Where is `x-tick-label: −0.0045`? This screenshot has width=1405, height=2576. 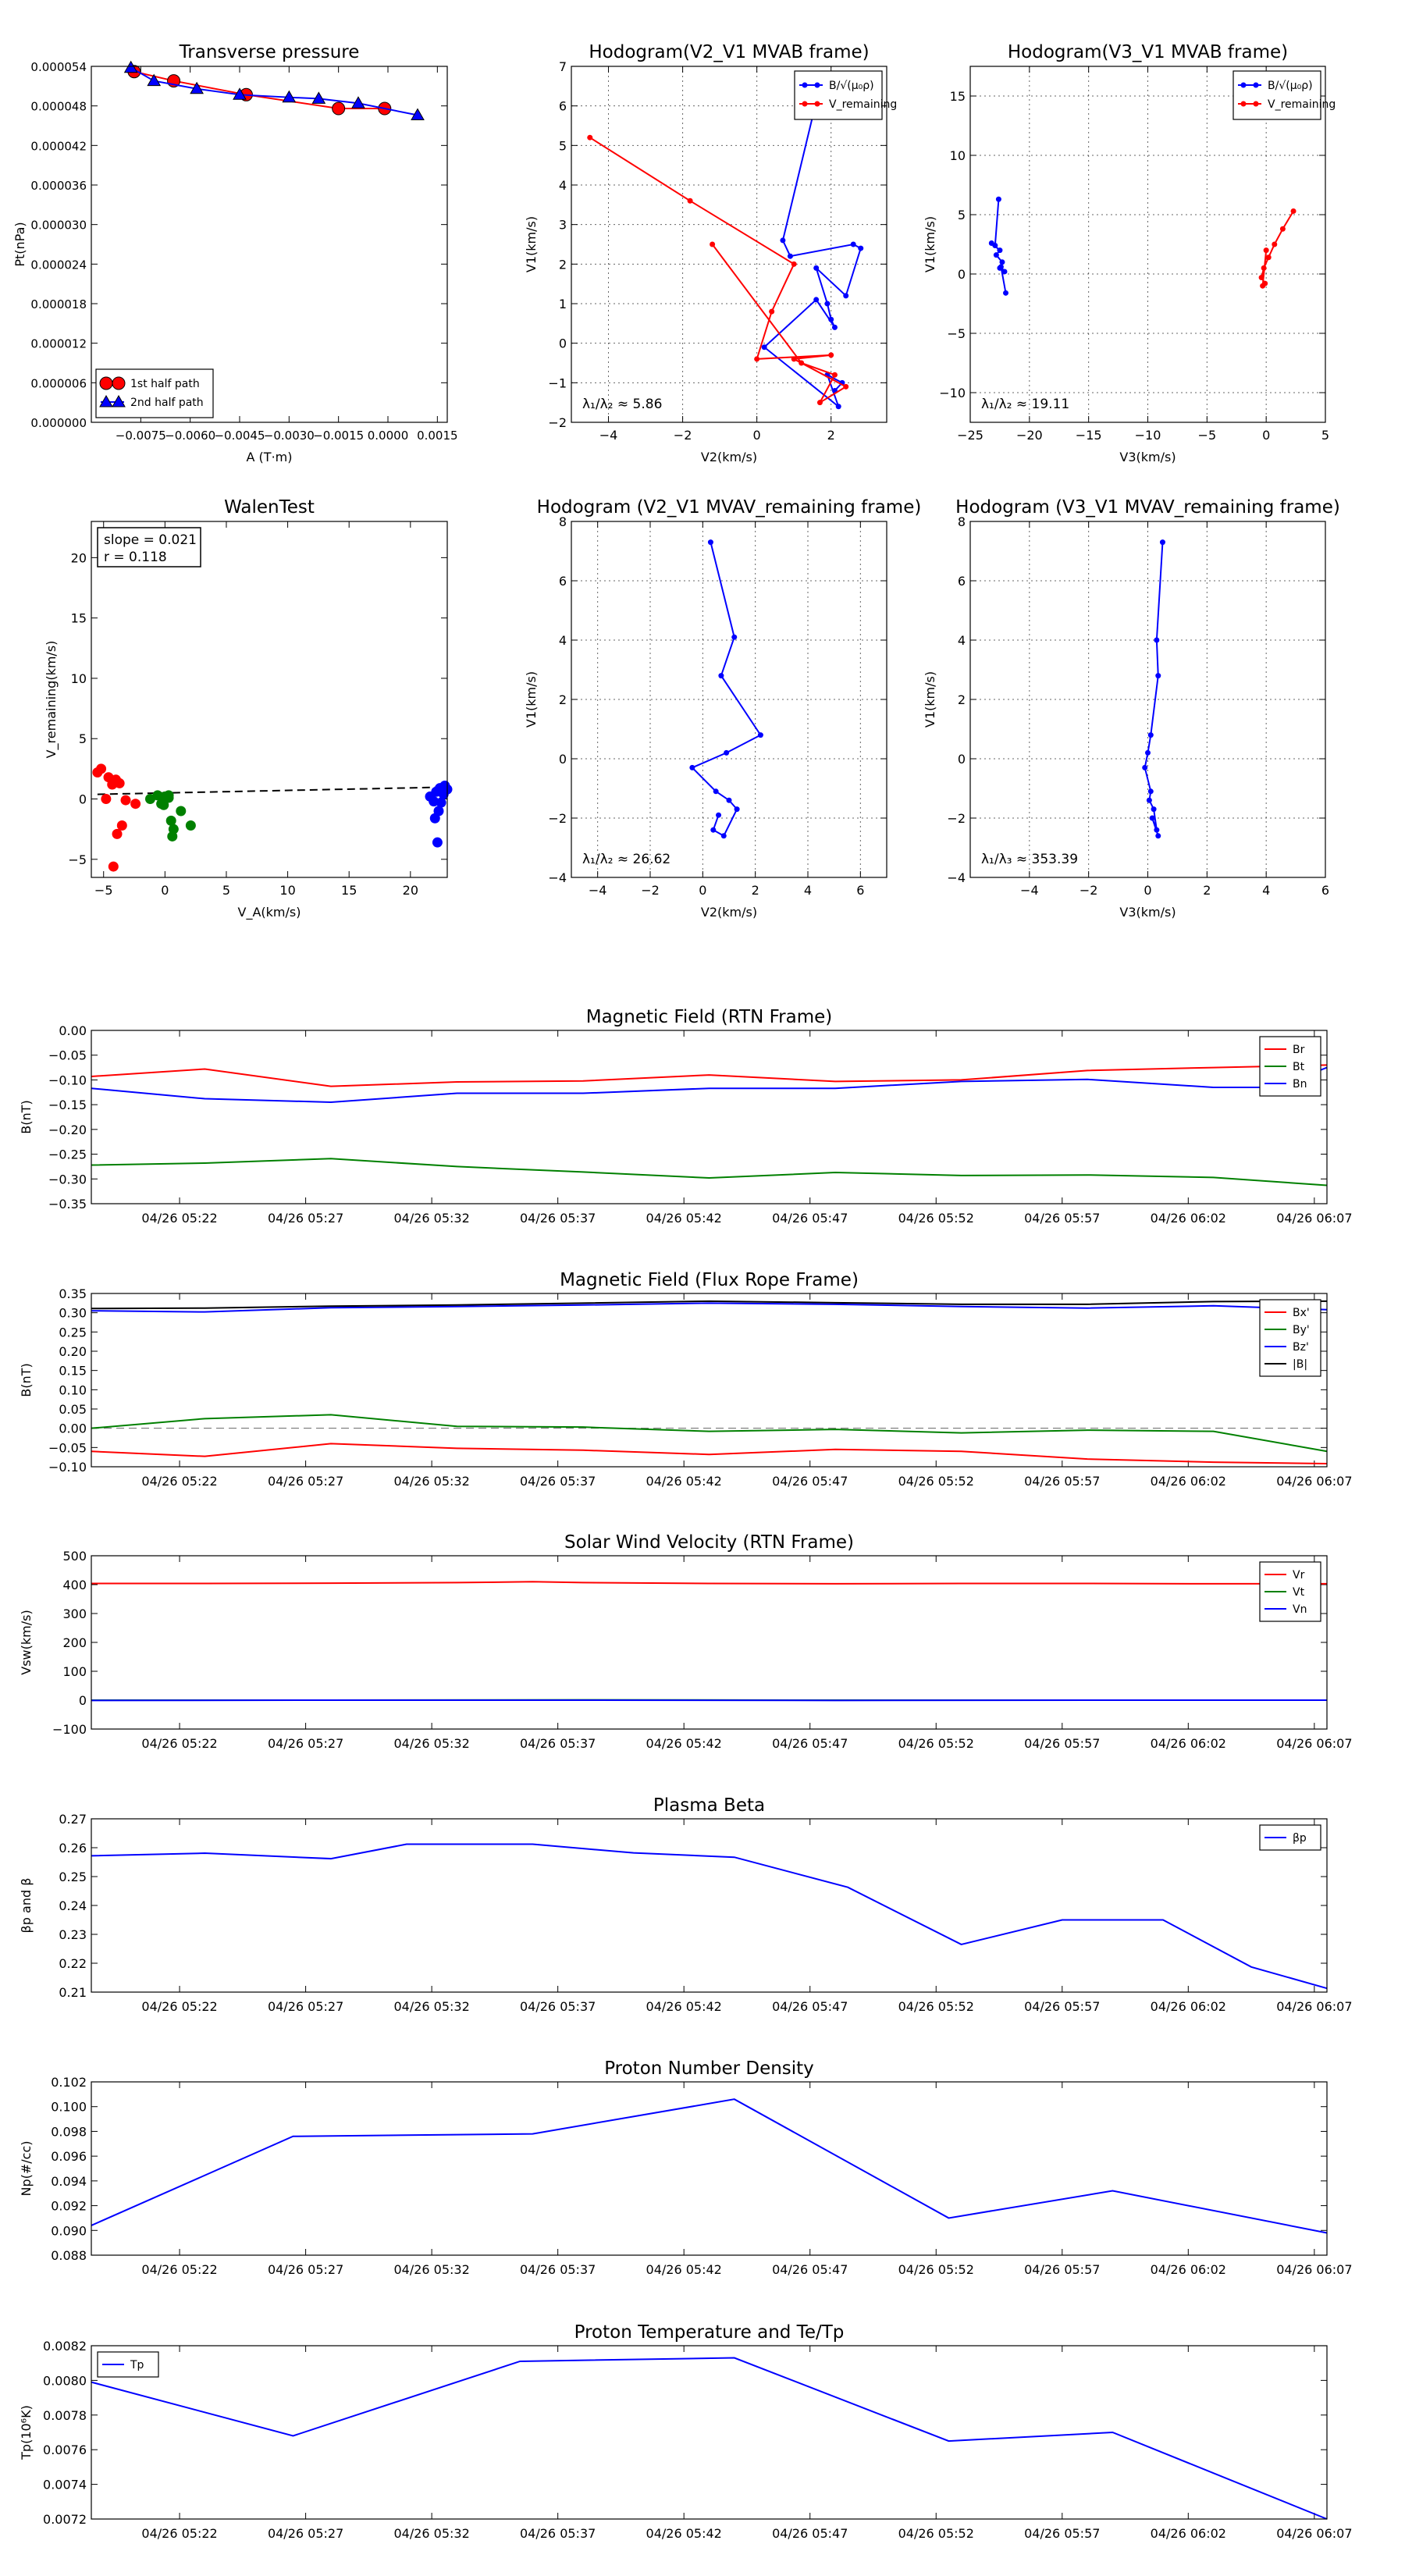 x-tick-label: −0.0045 is located at coordinates (240, 436).